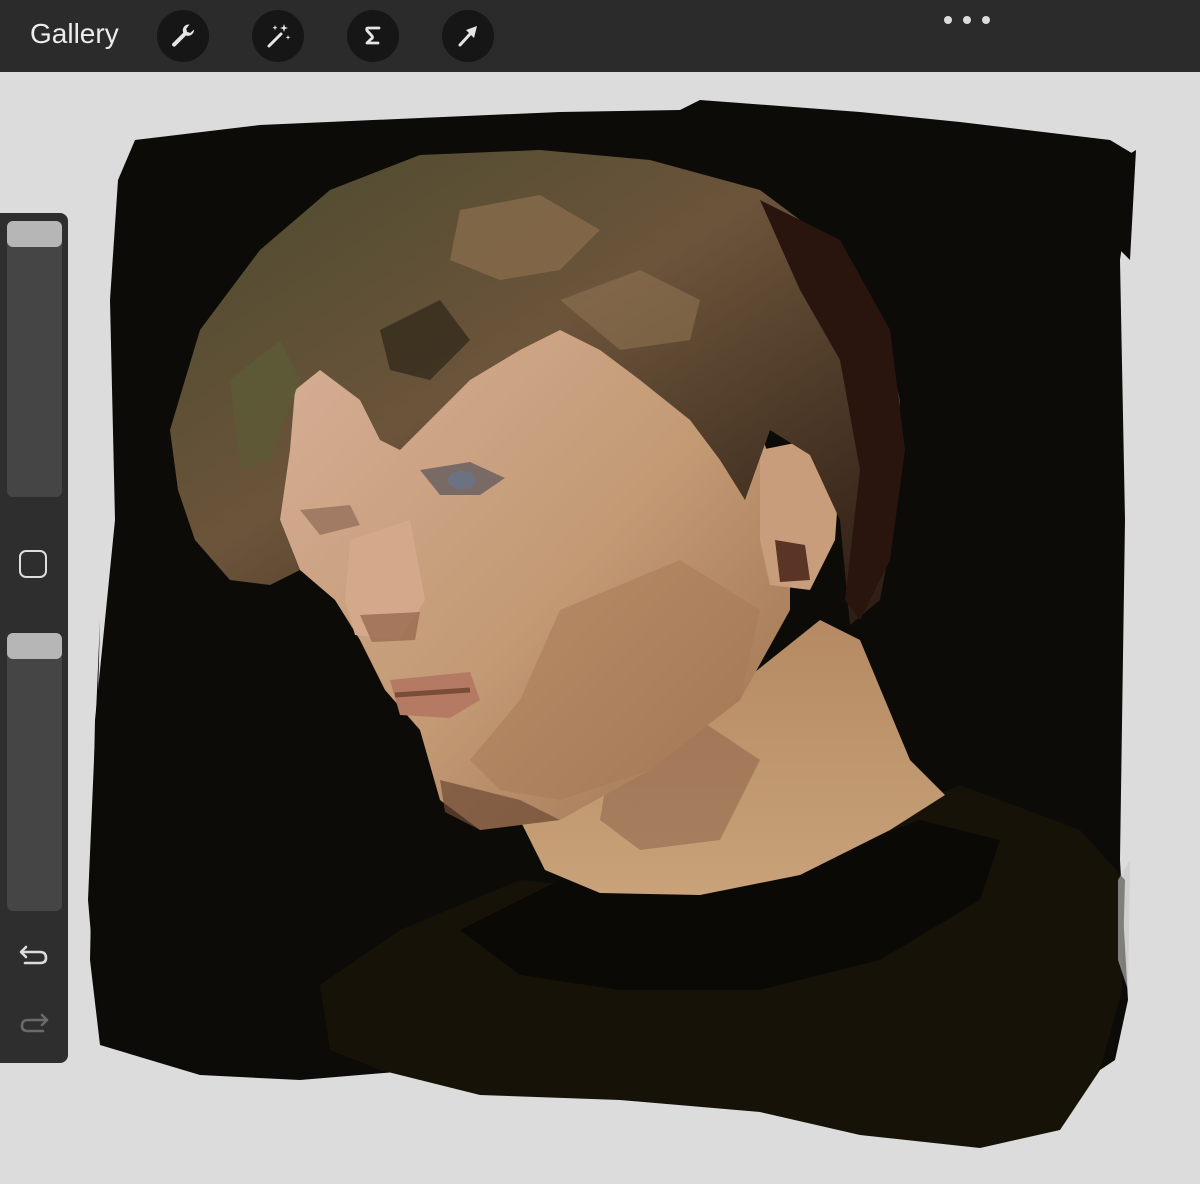 This screenshot has height=1184, width=1200. I want to click on adjustments-button, so click(278, 36).